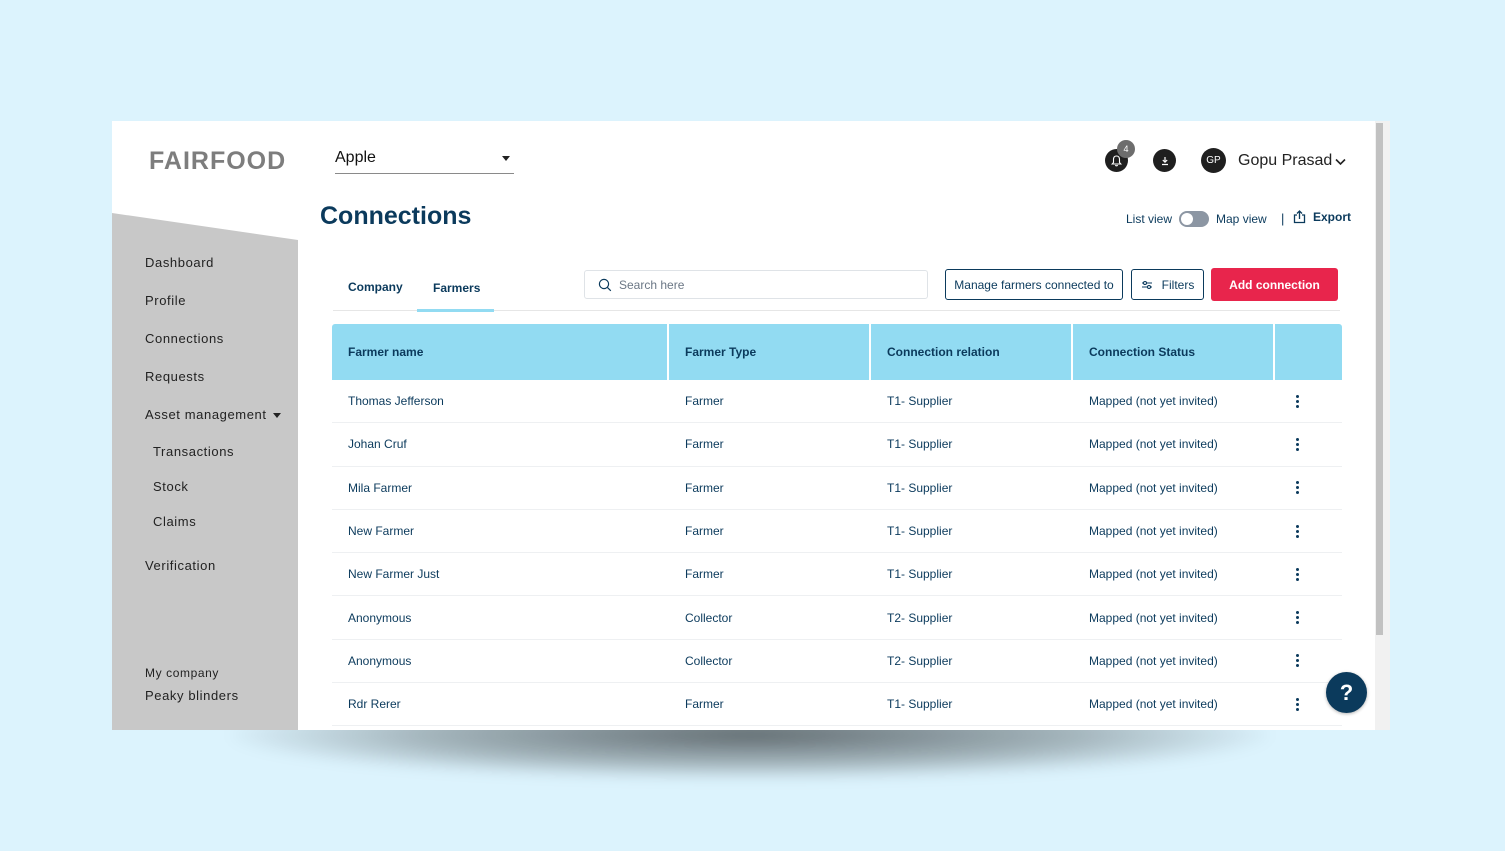 This screenshot has width=1505, height=851. I want to click on export-label: Export, so click(1332, 217).